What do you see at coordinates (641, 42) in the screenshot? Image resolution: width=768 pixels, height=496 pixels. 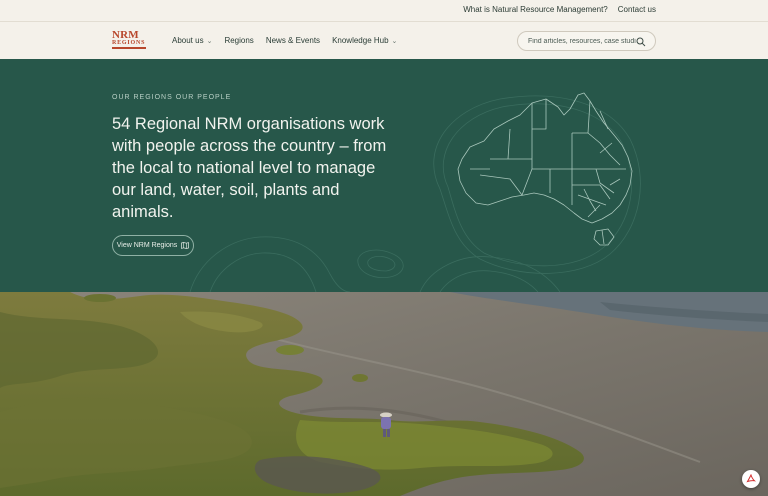 I see `search-icon` at bounding box center [641, 42].